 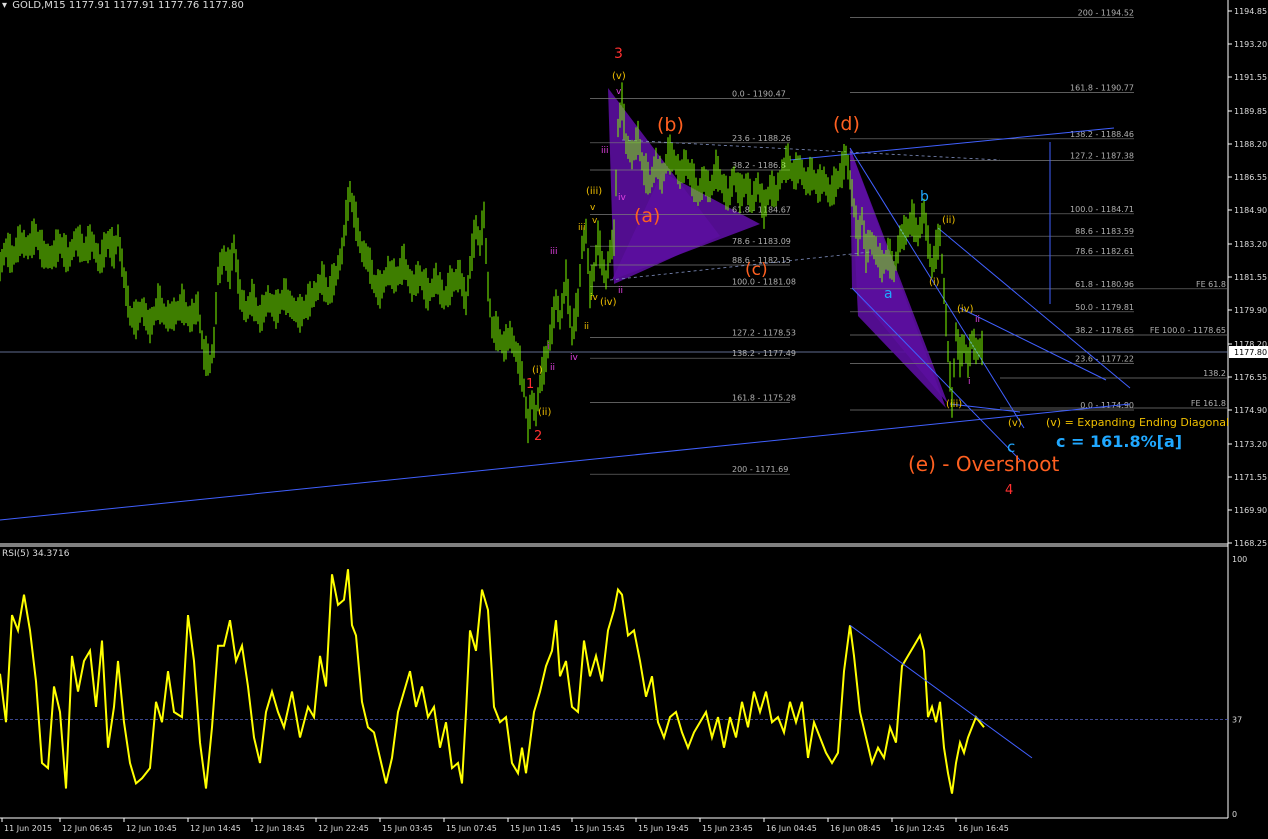 What do you see at coordinates (594, 298) in the screenshot?
I see `roman-label: iv` at bounding box center [594, 298].